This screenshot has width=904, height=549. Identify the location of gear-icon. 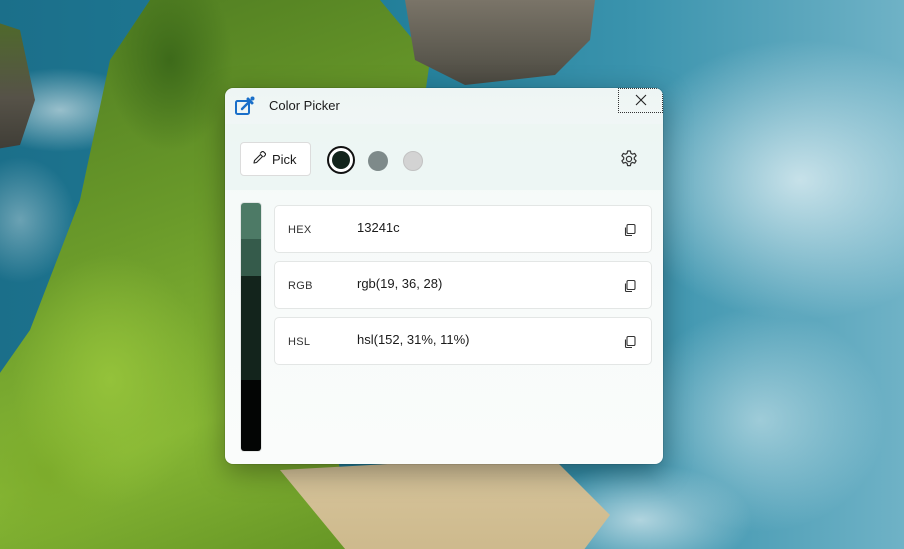
(629, 162).